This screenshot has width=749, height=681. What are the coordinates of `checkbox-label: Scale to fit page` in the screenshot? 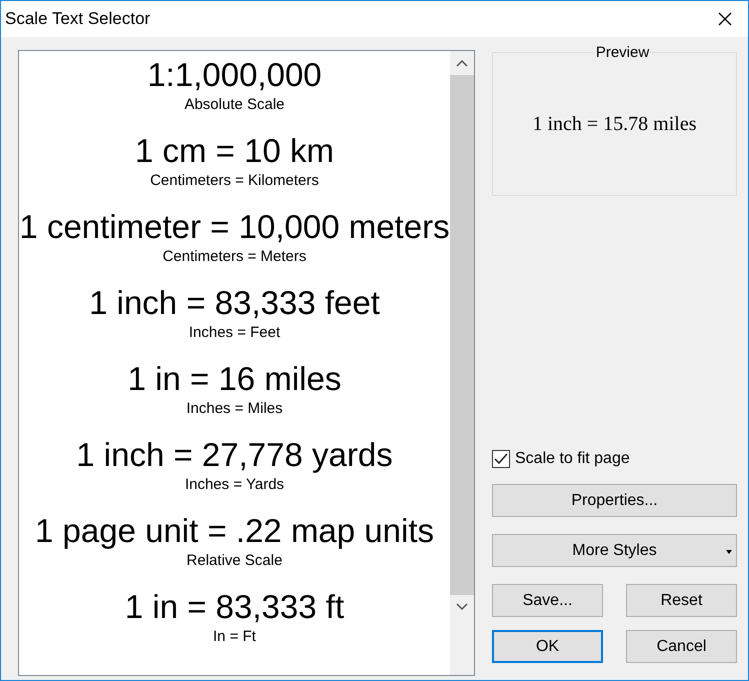 It's located at (572, 459).